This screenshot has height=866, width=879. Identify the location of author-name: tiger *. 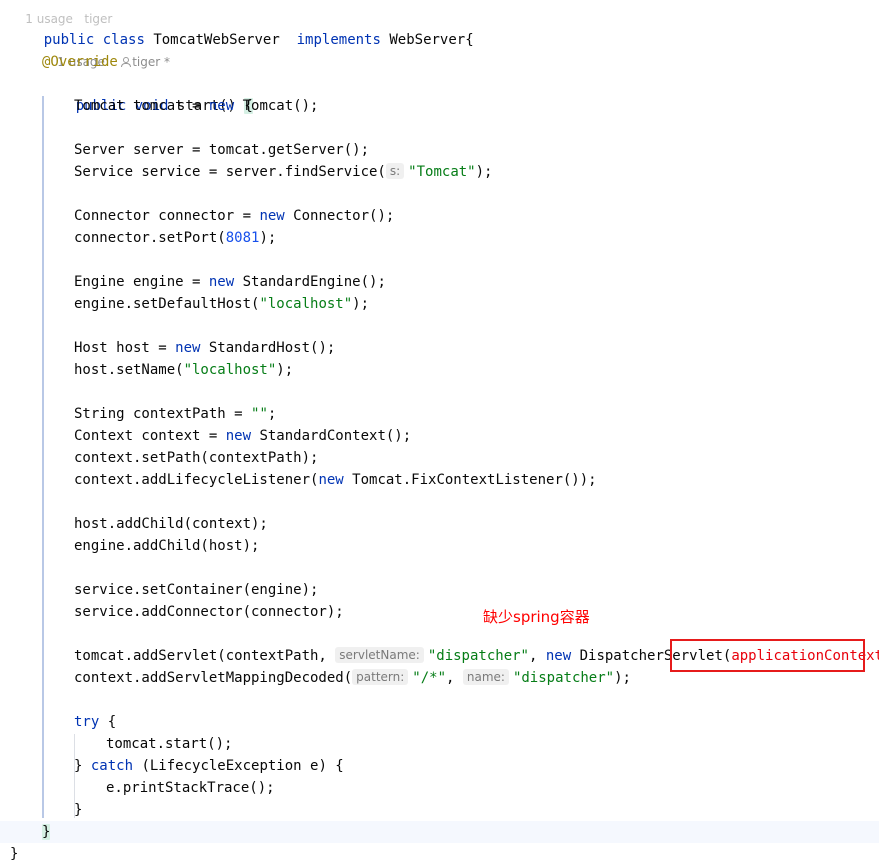
(151, 62).